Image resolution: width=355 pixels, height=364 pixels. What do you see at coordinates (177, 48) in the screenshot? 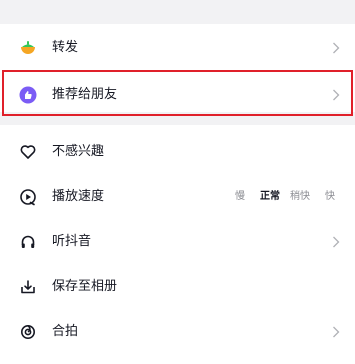
I see `menu-item-share: 转发` at bounding box center [177, 48].